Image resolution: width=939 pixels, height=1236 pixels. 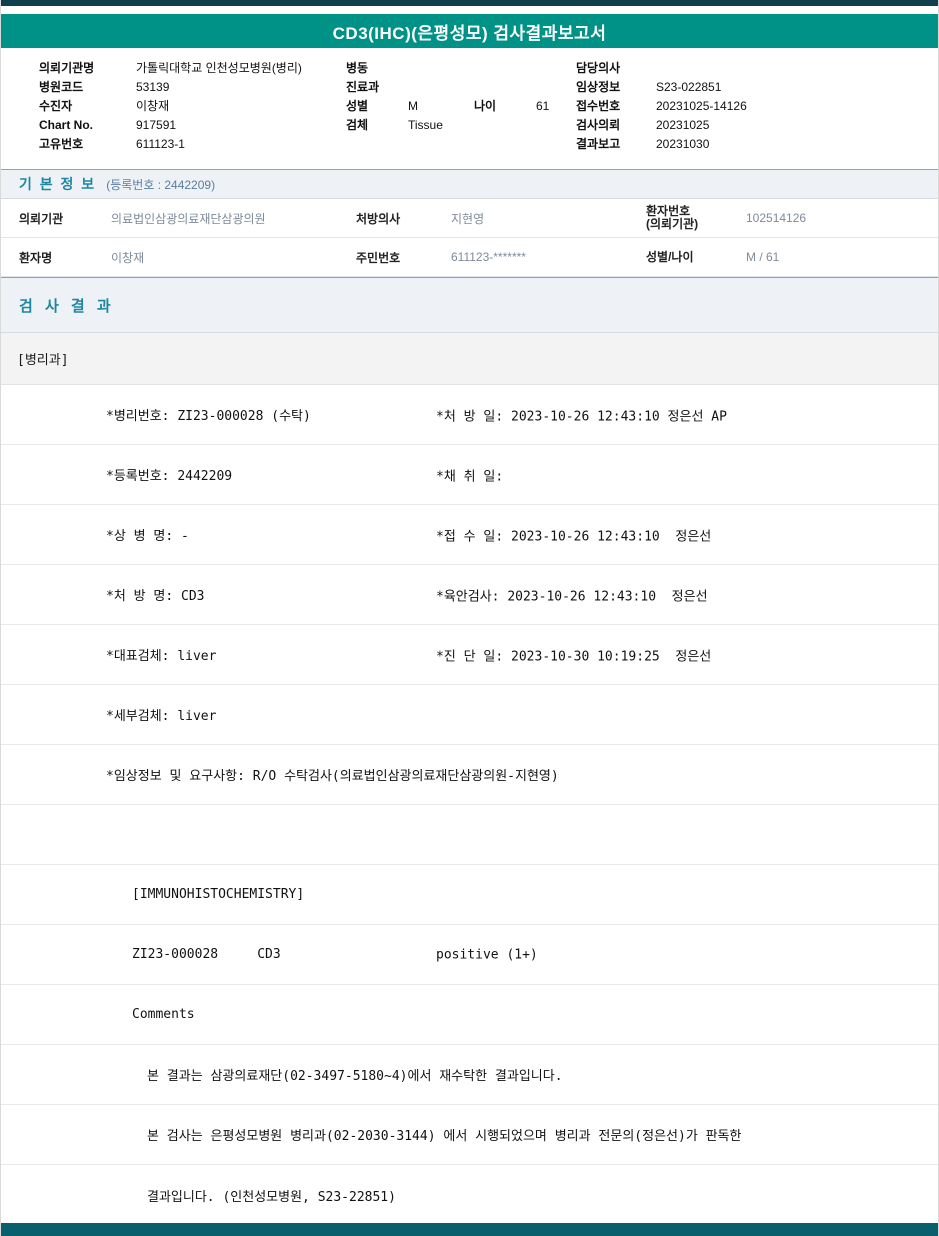 What do you see at coordinates (461, 67) in the screenshot?
I see `field-ward: 병동` at bounding box center [461, 67].